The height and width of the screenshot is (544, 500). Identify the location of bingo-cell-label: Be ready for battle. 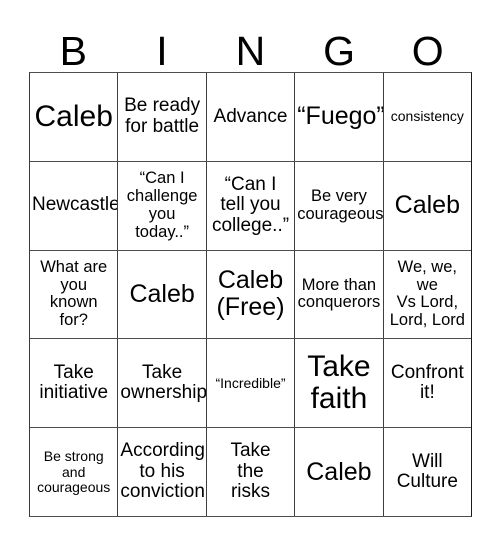
(162, 116).